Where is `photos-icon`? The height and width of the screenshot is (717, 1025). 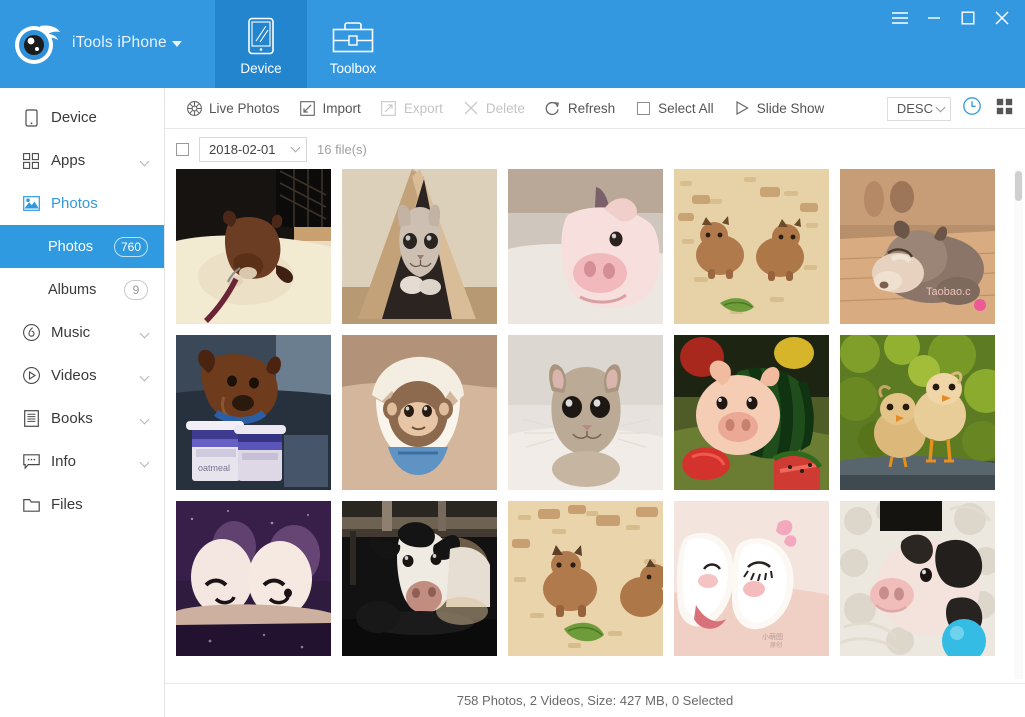
photos-icon is located at coordinates (31, 204).